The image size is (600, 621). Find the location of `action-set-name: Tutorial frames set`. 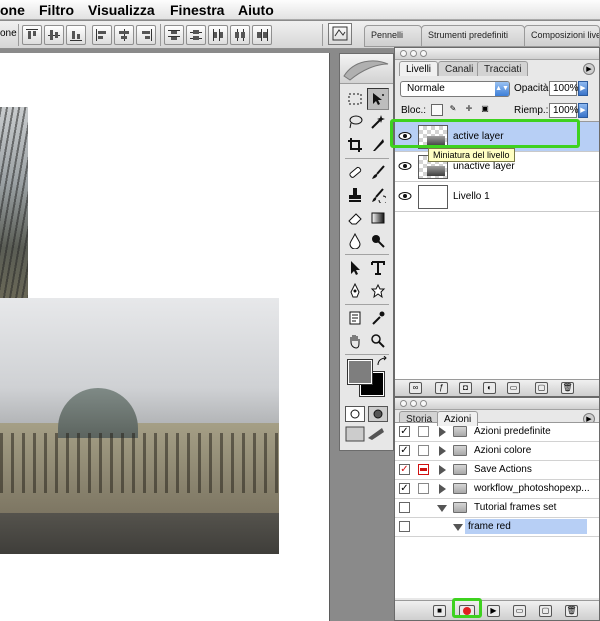

action-set-name: Tutorial frames set is located at coordinates (515, 507).